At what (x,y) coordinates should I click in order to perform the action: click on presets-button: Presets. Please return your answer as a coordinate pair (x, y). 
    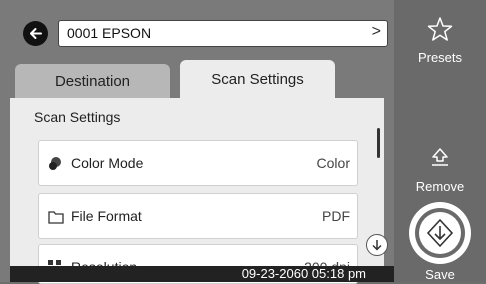
    Looking at the image, I should click on (440, 36).